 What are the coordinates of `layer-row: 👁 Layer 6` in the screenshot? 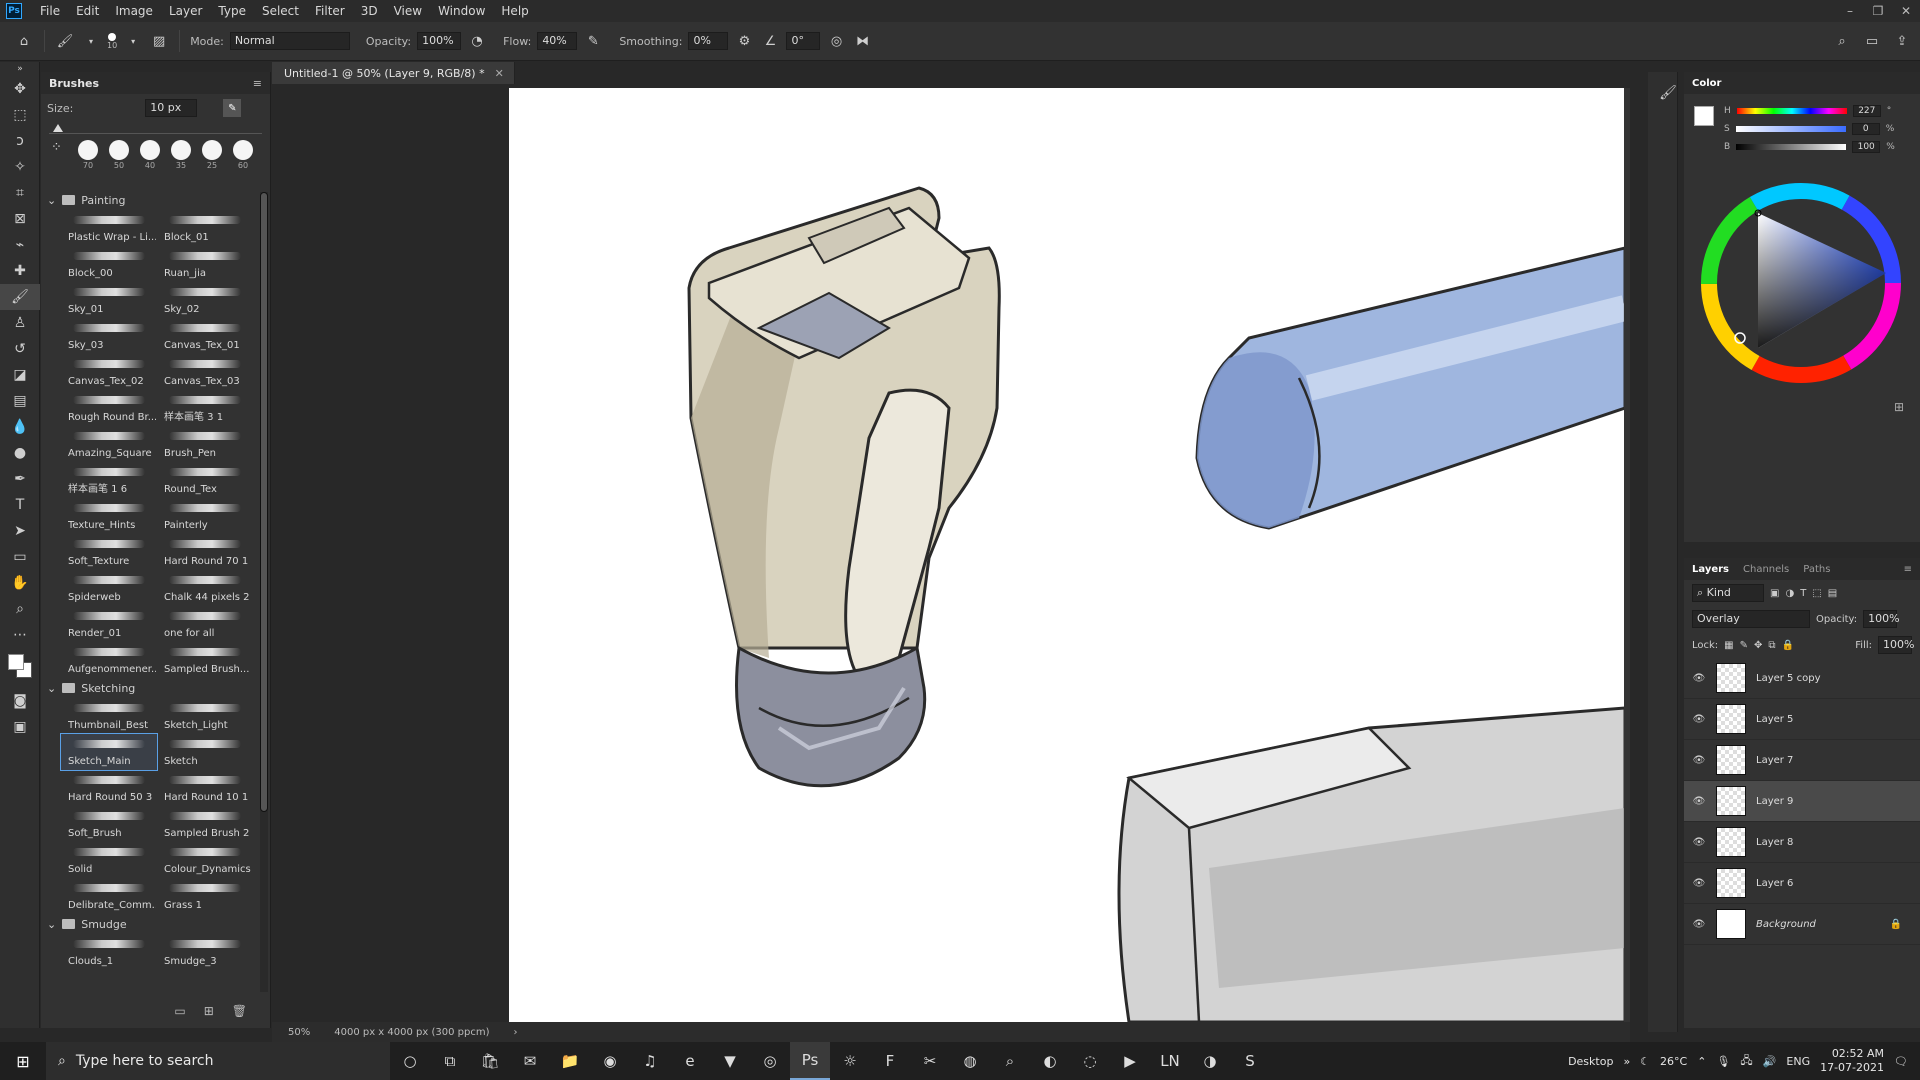 It's located at (1802, 883).